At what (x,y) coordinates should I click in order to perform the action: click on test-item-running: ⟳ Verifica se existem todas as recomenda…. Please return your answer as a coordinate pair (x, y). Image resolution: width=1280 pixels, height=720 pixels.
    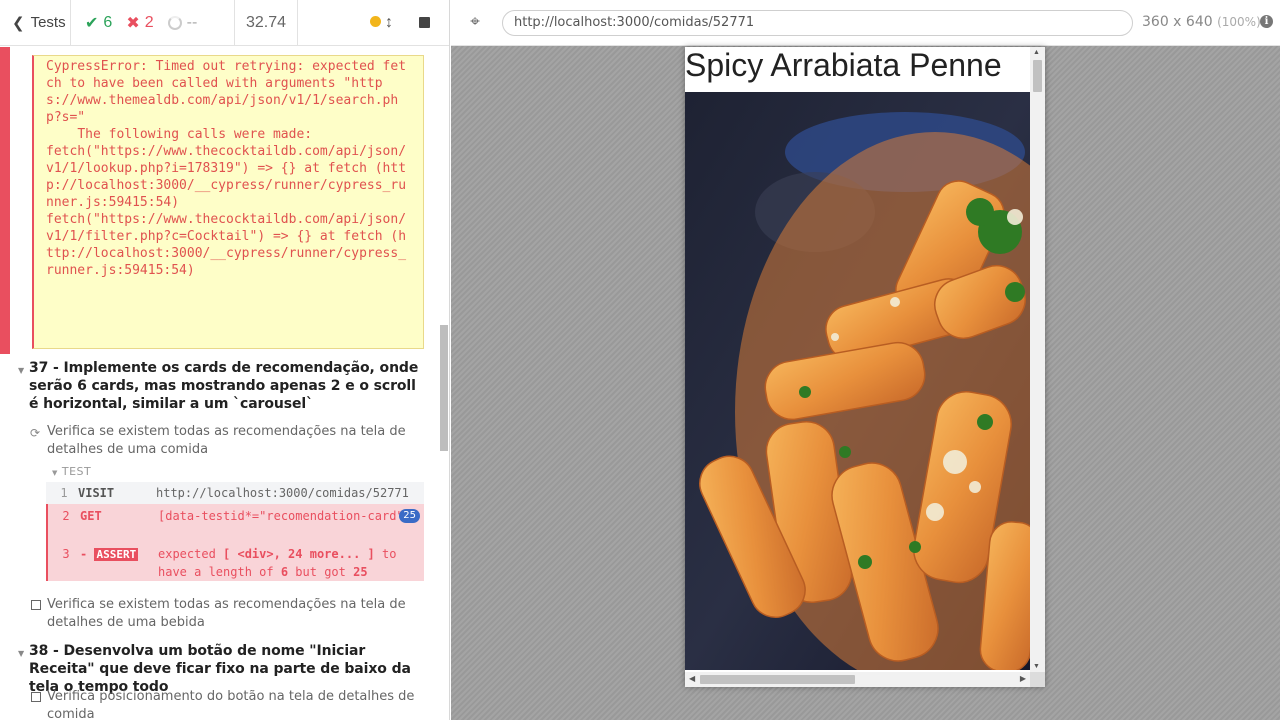
    Looking at the image, I should click on (227, 441).